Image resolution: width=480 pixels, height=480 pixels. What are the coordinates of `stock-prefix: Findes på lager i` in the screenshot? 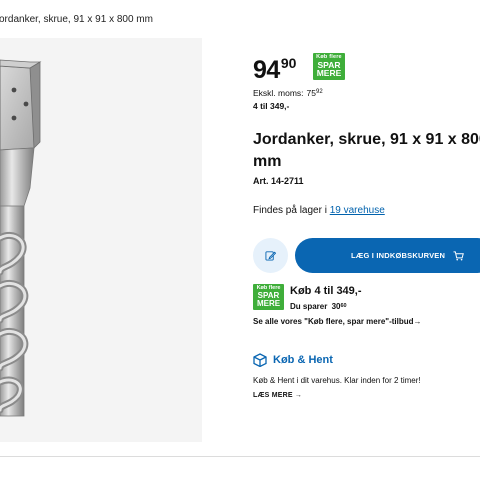 It's located at (290, 210).